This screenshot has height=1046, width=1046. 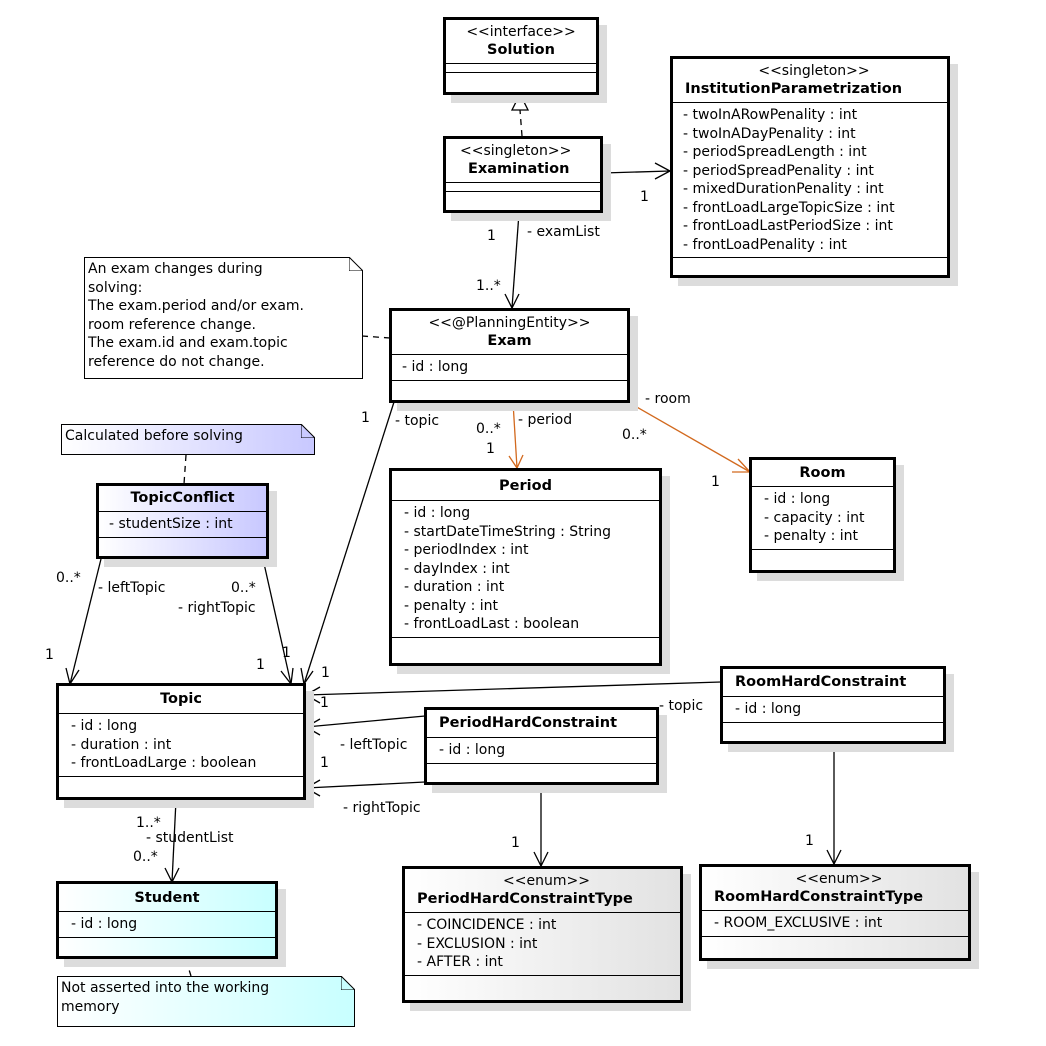 I want to click on assoc-exam-list, so click(x=515, y=260).